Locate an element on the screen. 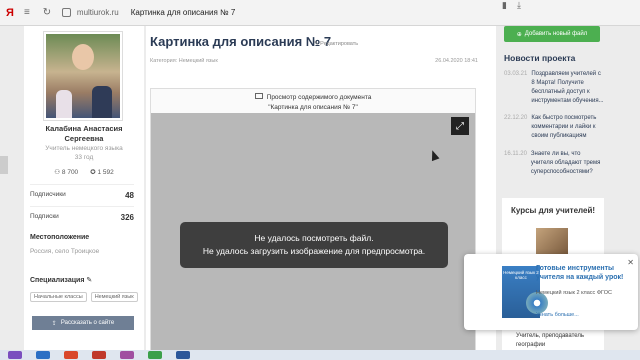 This screenshot has height=360, width=640. tag-item: Немецкий язык is located at coordinates (114, 297).